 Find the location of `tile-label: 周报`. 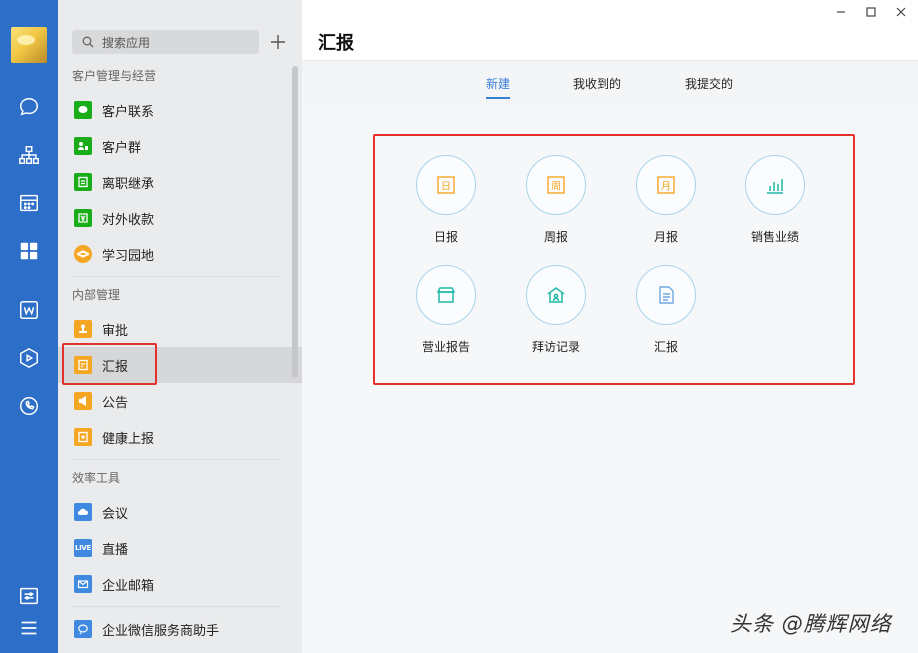

tile-label: 周报 is located at coordinates (555, 237).